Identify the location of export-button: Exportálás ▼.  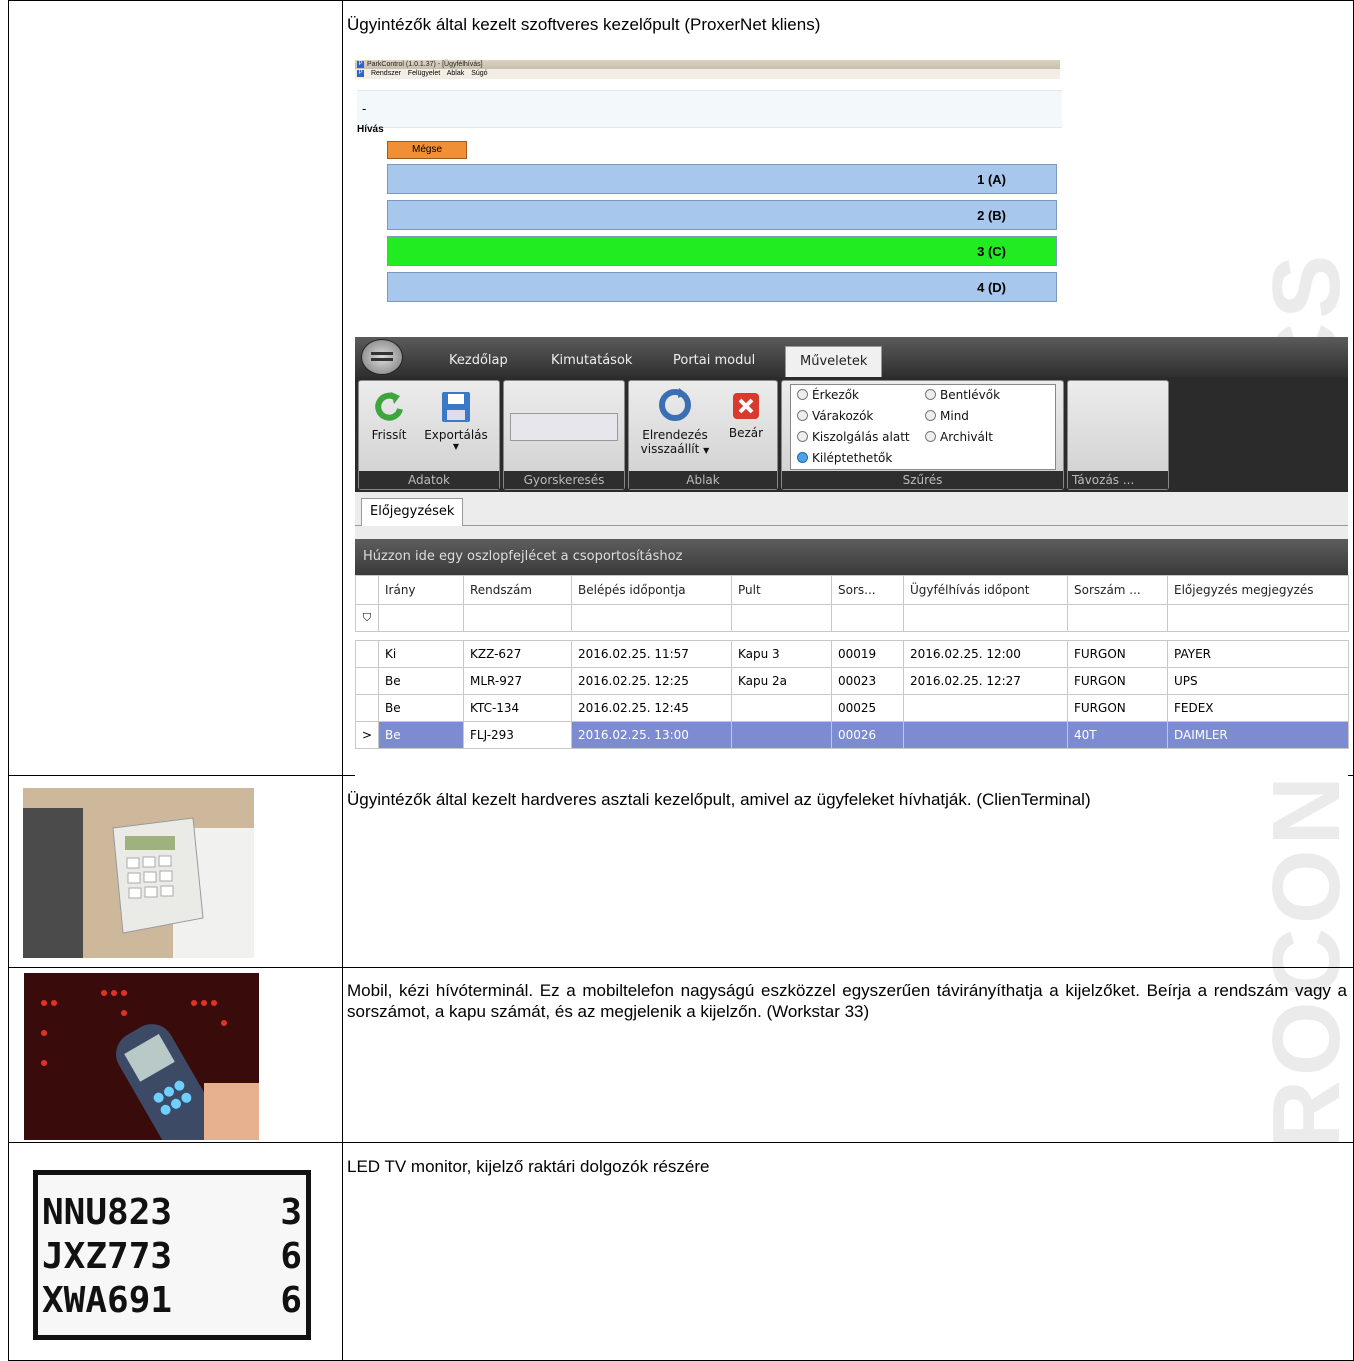
(456, 420).